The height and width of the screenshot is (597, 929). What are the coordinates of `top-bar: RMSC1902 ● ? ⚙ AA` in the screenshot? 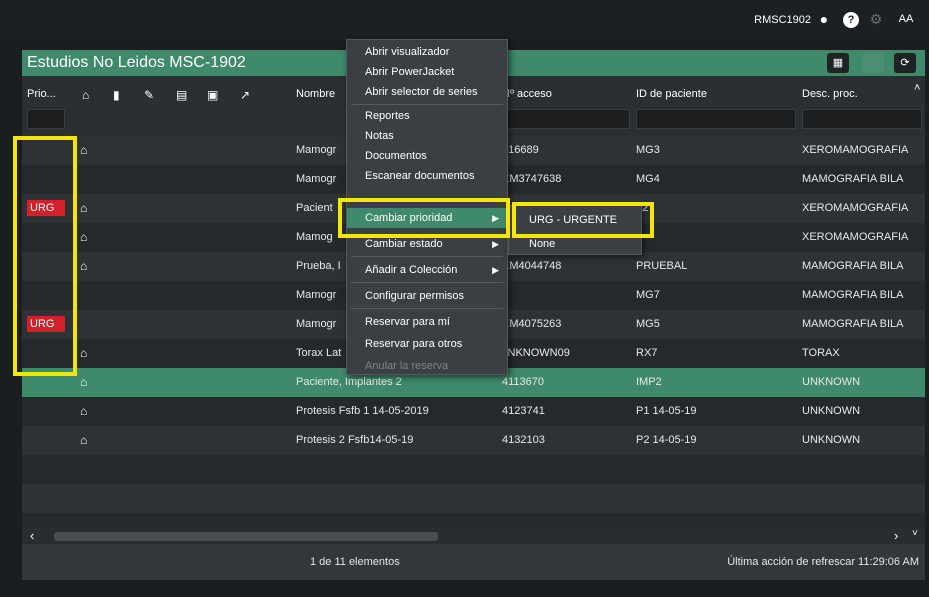 It's located at (464, 20).